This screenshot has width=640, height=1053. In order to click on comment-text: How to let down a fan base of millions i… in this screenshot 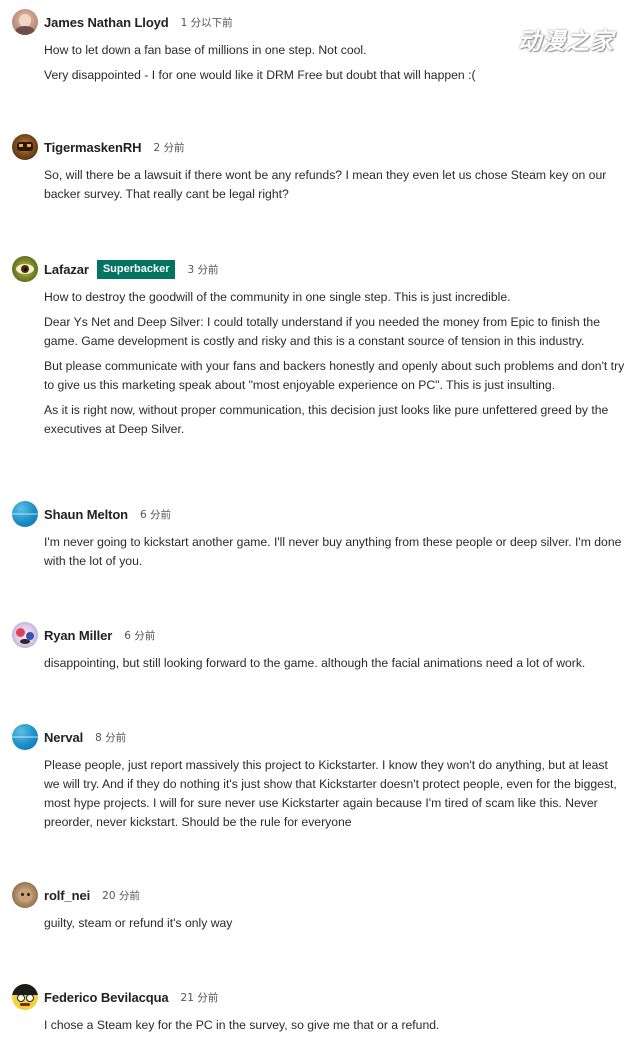, I will do `click(205, 50)`.